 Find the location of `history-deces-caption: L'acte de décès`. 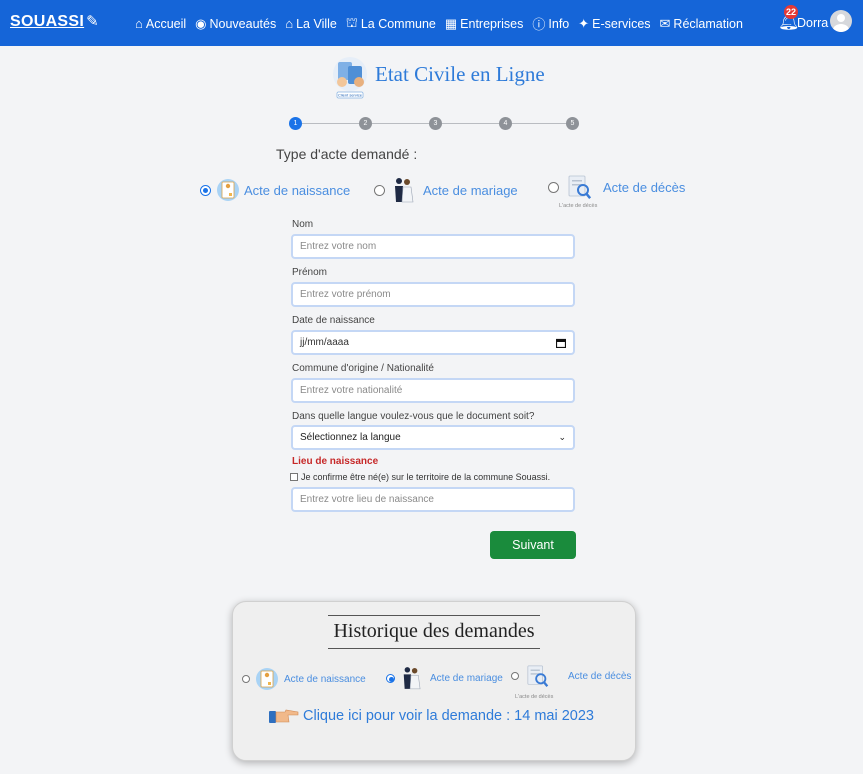

history-deces-caption: L'acte de décès is located at coordinates (534, 697).